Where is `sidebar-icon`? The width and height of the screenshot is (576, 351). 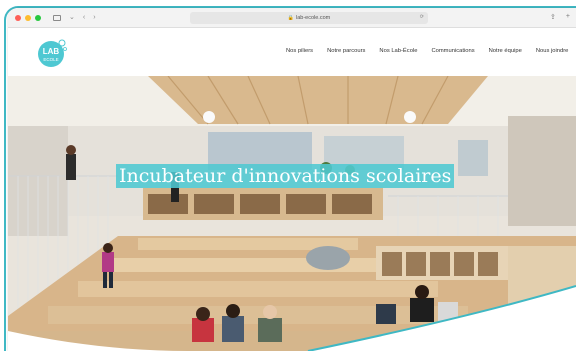 sidebar-icon is located at coordinates (57, 17).